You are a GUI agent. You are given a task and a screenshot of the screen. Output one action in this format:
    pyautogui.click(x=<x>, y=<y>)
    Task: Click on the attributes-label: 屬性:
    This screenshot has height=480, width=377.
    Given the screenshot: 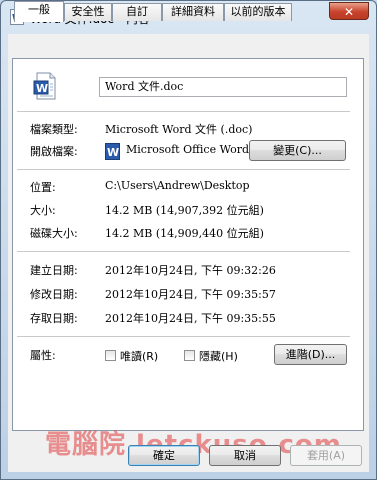 What is the action you would take?
    pyautogui.click(x=43, y=355)
    